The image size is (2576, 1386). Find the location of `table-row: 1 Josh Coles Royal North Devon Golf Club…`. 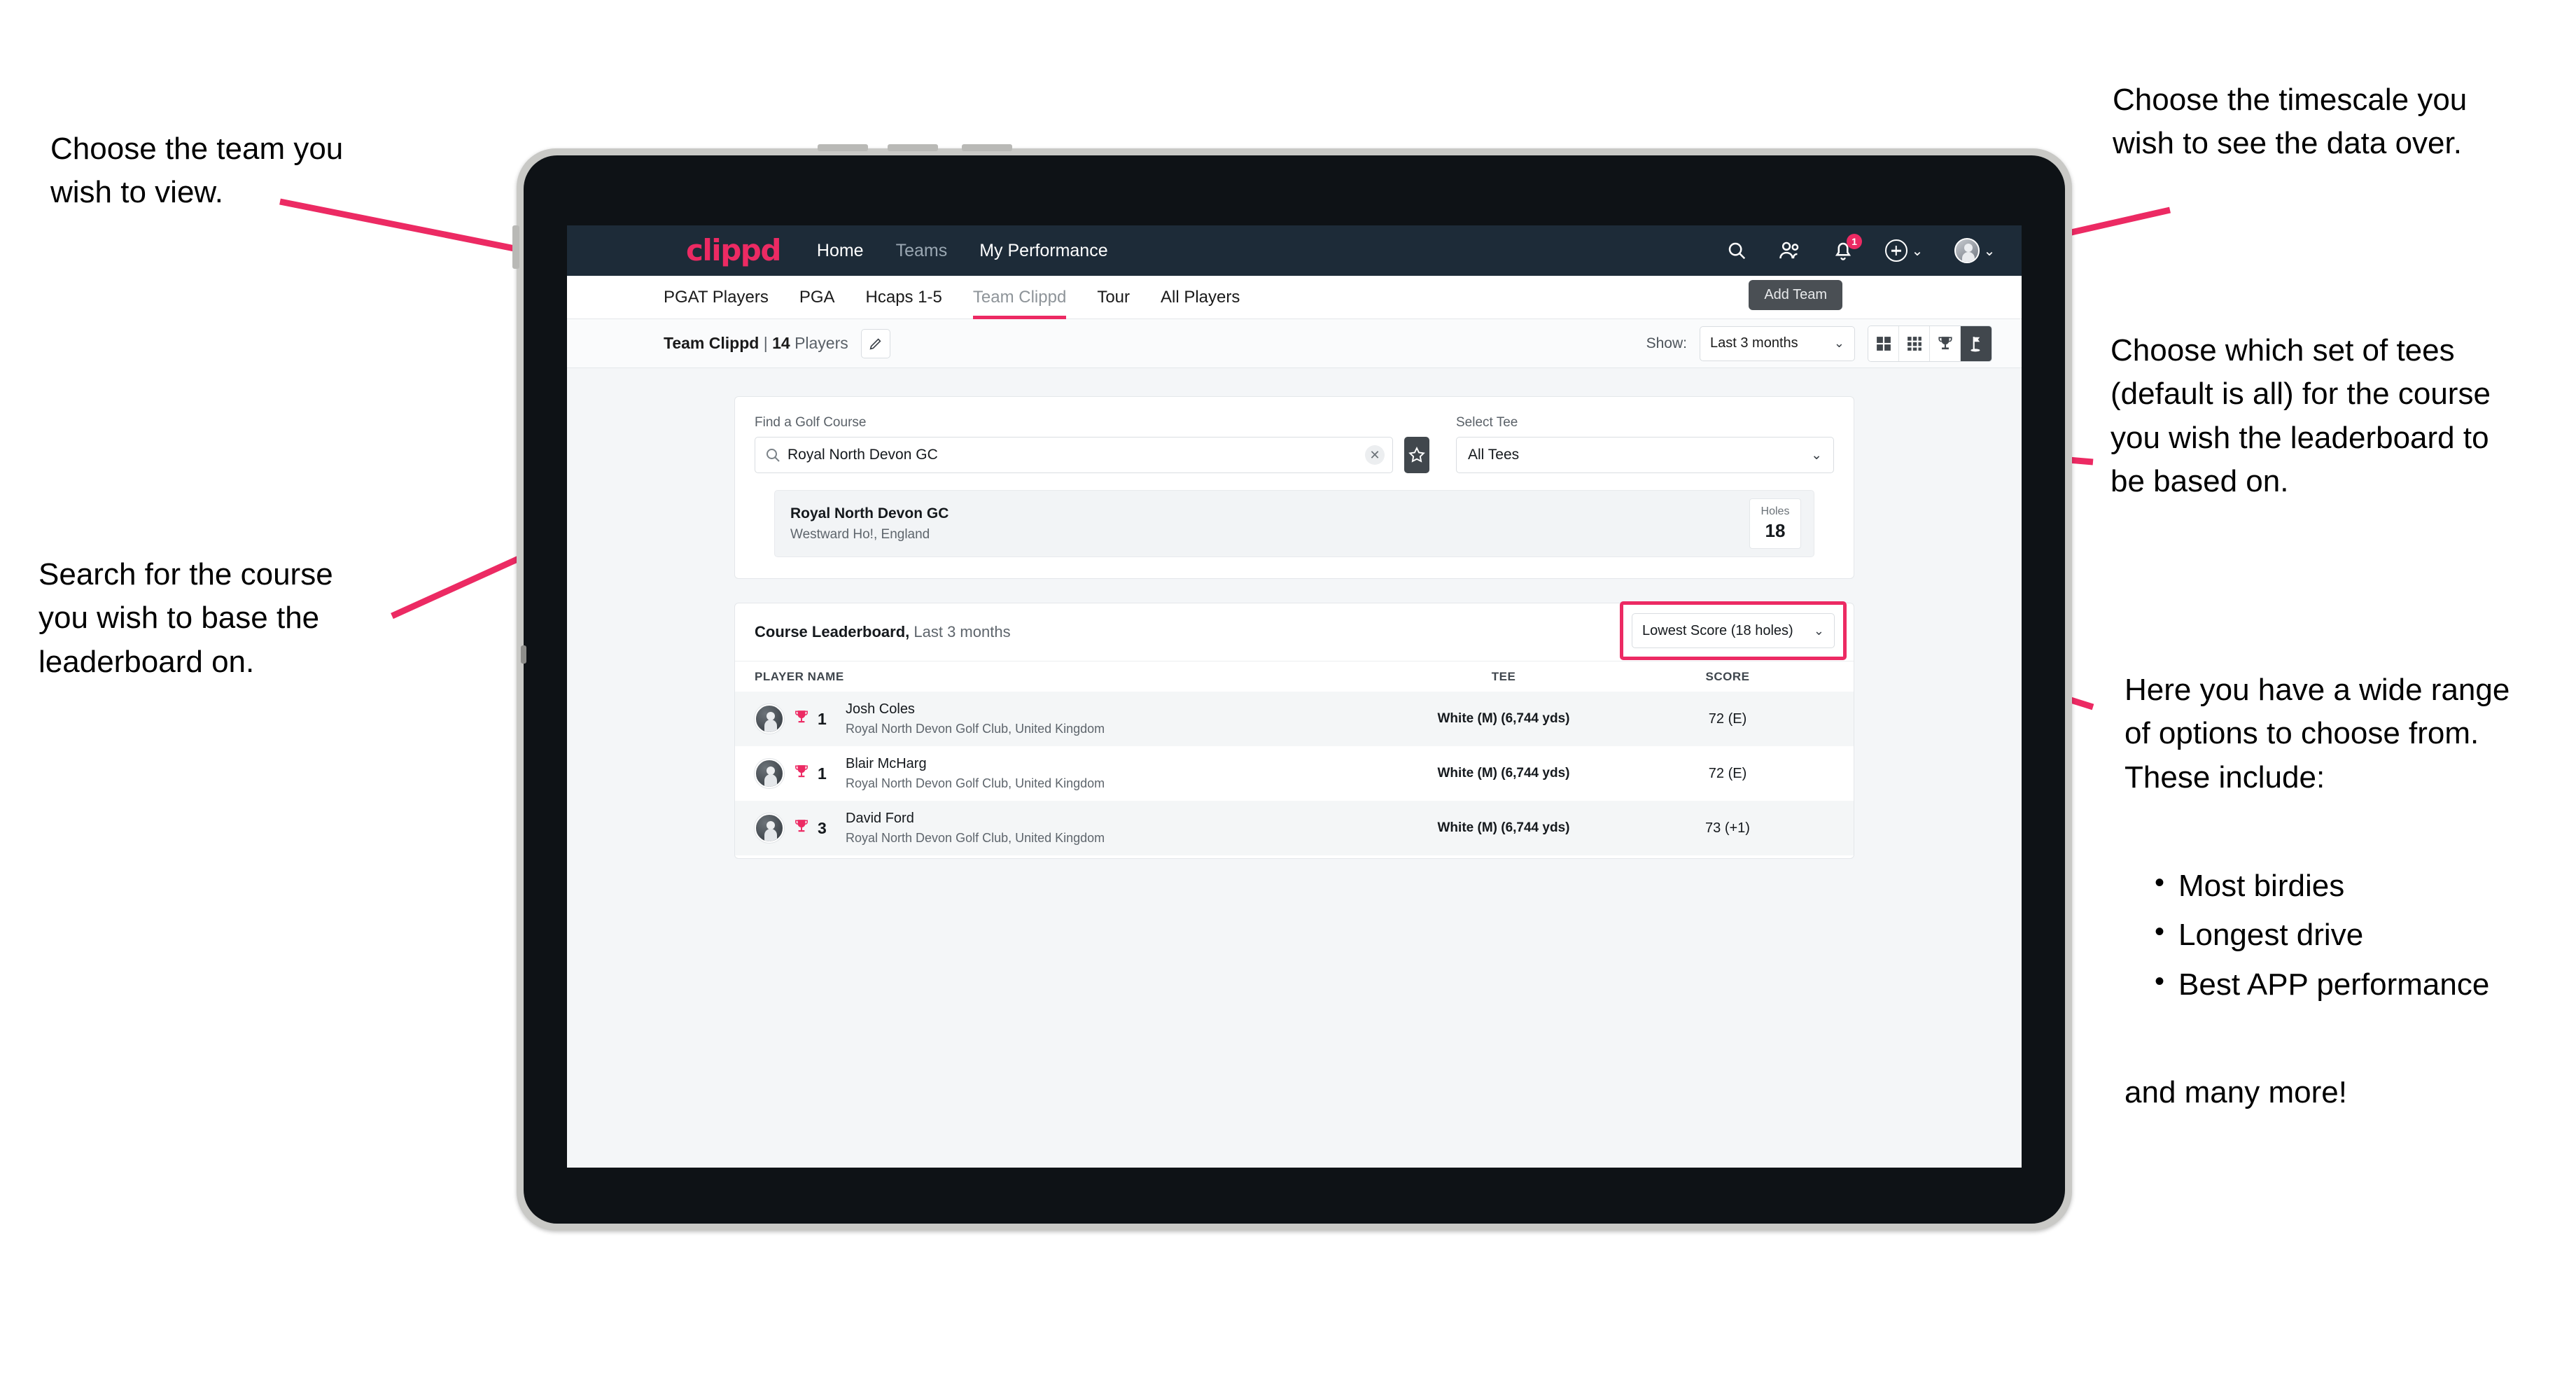

table-row: 1 Josh Coles Royal North Devon Golf Club… is located at coordinates (1294, 719).